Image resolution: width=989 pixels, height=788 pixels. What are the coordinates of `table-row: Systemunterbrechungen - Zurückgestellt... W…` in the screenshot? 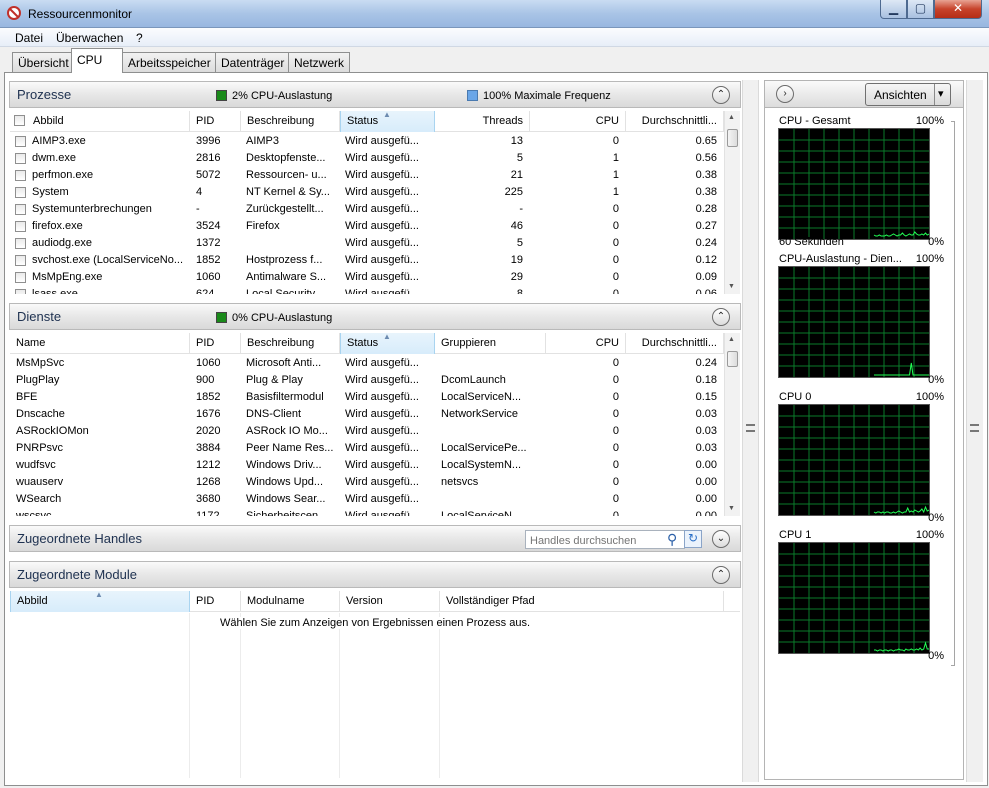 It's located at (367, 209).